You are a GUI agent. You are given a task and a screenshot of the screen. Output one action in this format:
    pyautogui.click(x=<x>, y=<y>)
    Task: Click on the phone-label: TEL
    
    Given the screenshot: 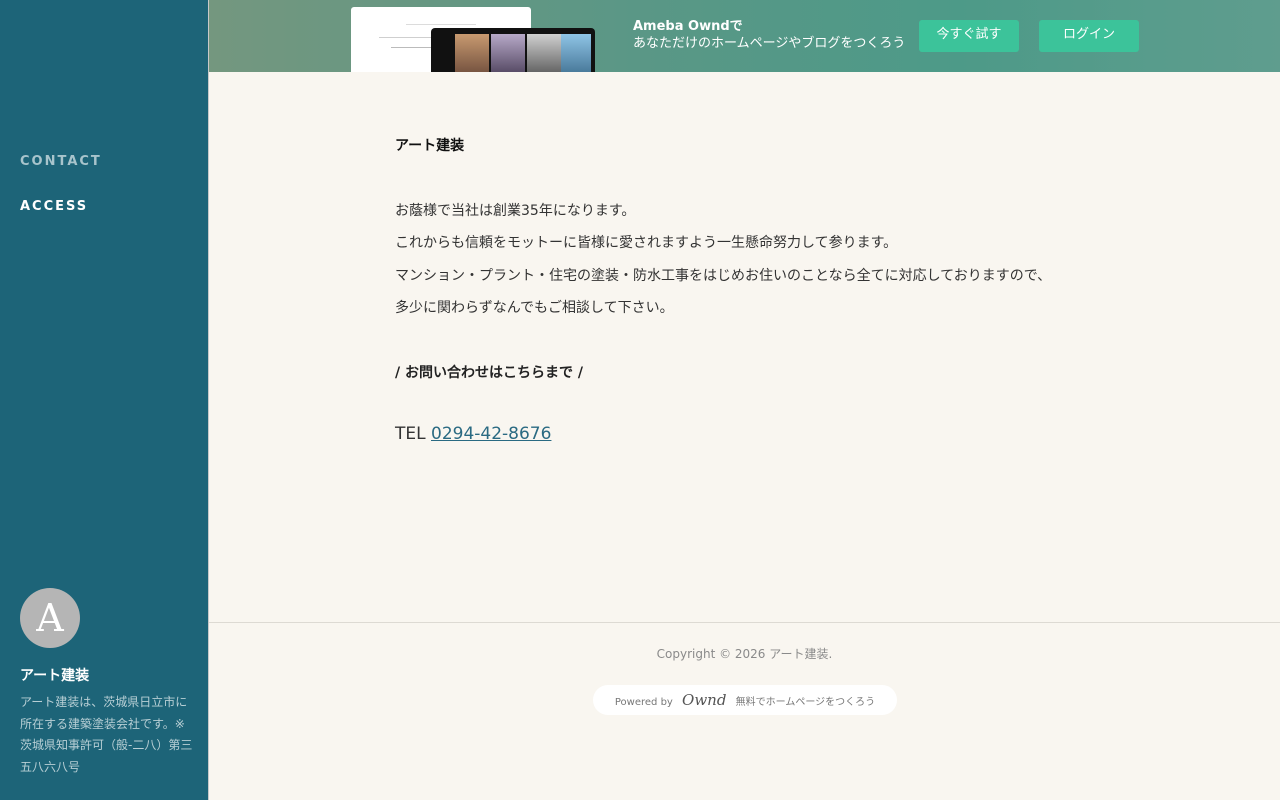 What is the action you would take?
    pyautogui.click(x=410, y=434)
    